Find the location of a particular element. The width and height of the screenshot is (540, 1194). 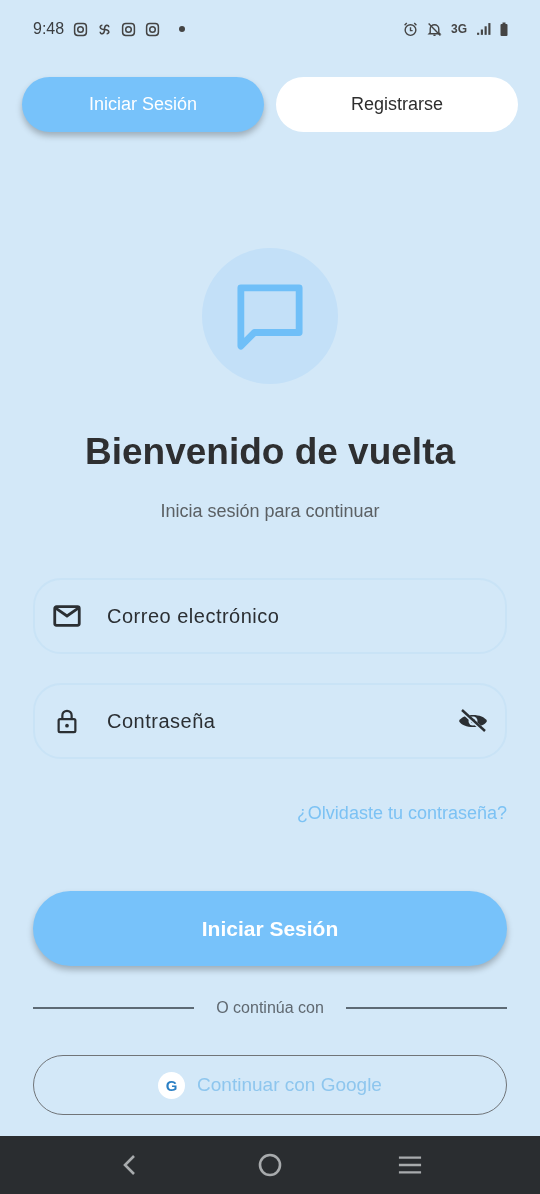

divider-label: O continúa con is located at coordinates (270, 1008).